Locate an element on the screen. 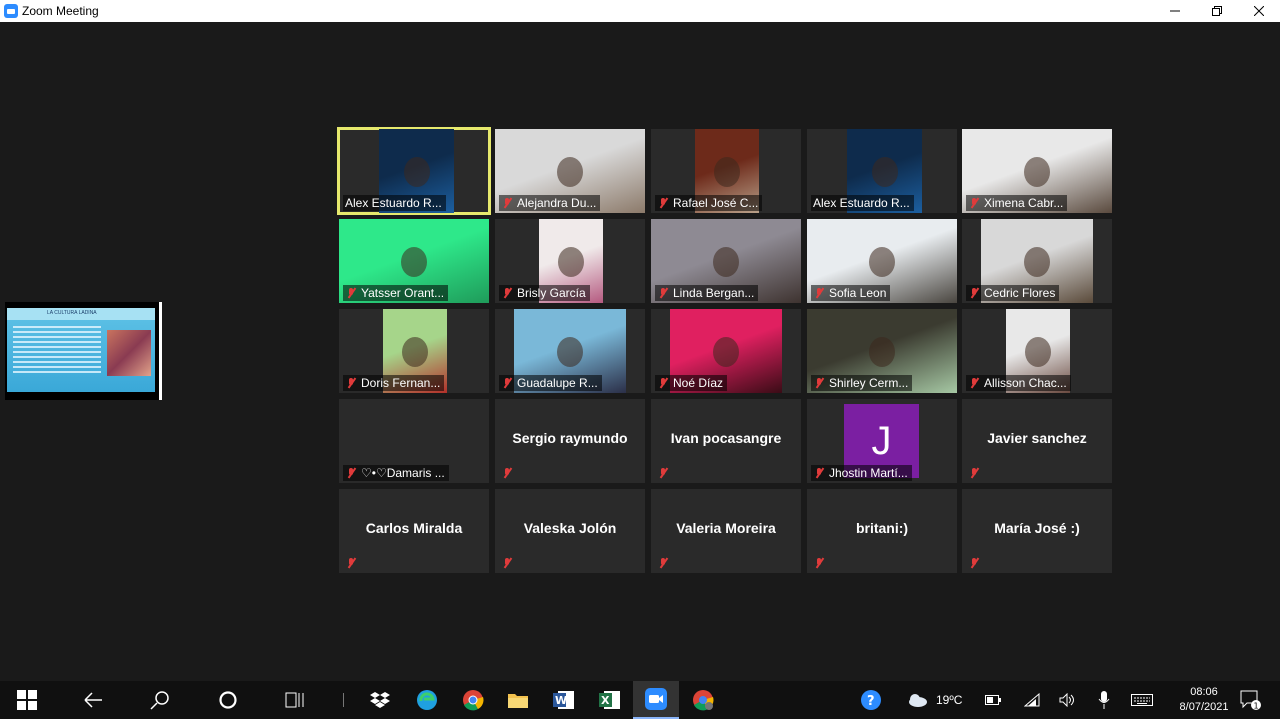 The width and height of the screenshot is (1280, 719). notification-icon: 1 is located at coordinates (1250, 700).